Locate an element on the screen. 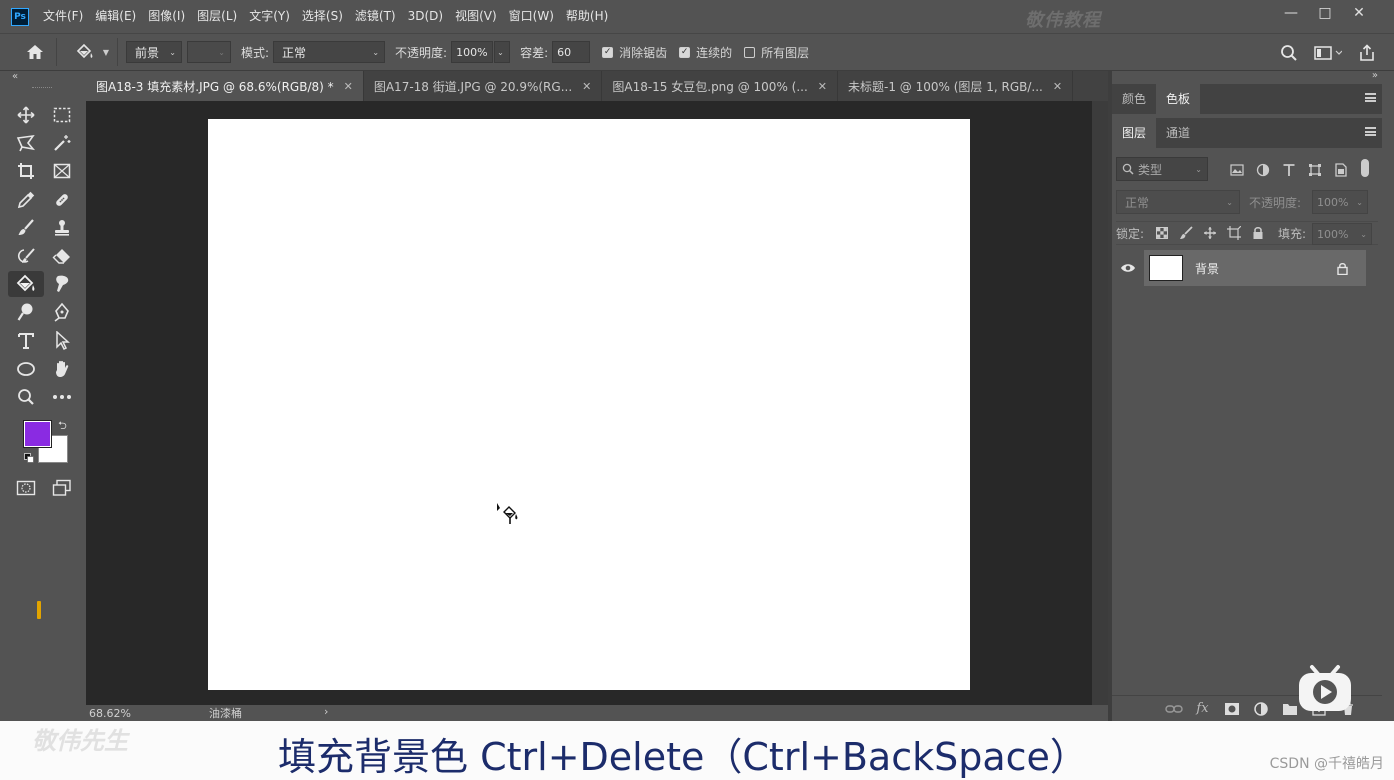 The image size is (1394, 780). layer-opacity-input: 100% ⌄ is located at coordinates (1340, 202).